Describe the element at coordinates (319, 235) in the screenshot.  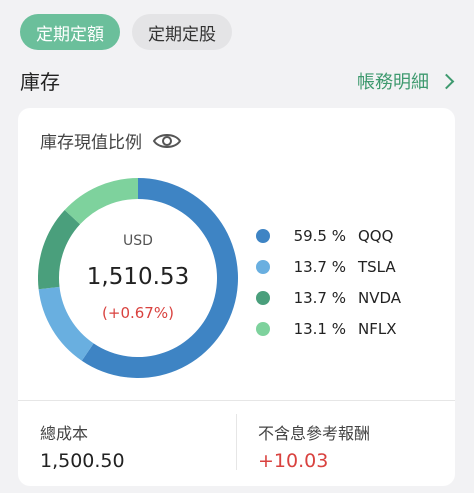
I see `legend-percent: 59.5 %` at that location.